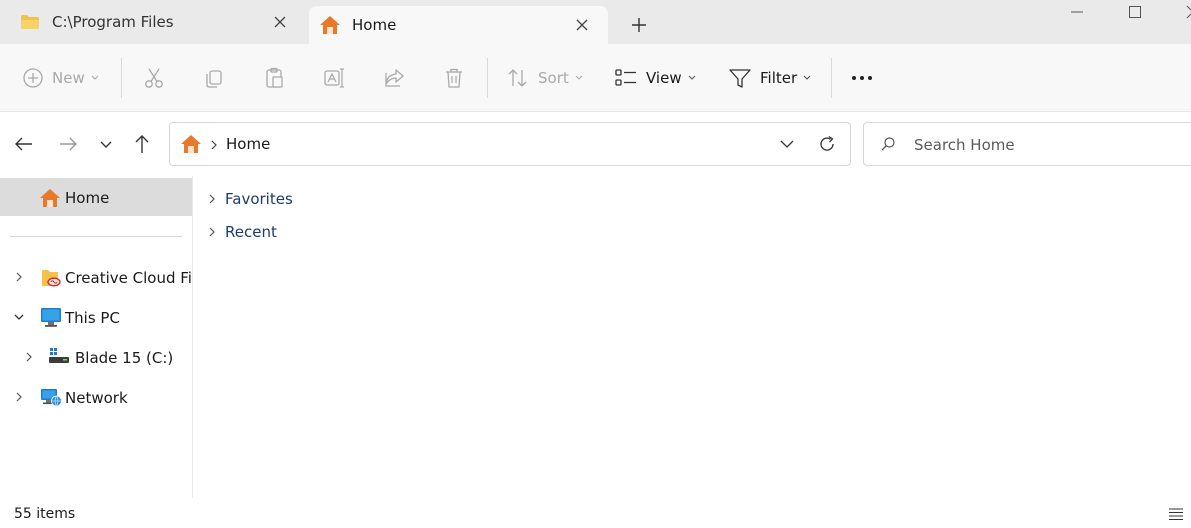 This screenshot has height=528, width=1191. I want to click on search-input, so click(1044, 145).